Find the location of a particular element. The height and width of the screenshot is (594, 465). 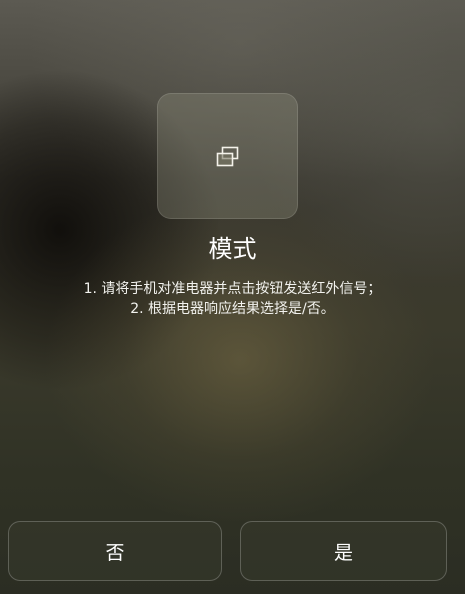

page-title: 模式 is located at coordinates (232, 249).